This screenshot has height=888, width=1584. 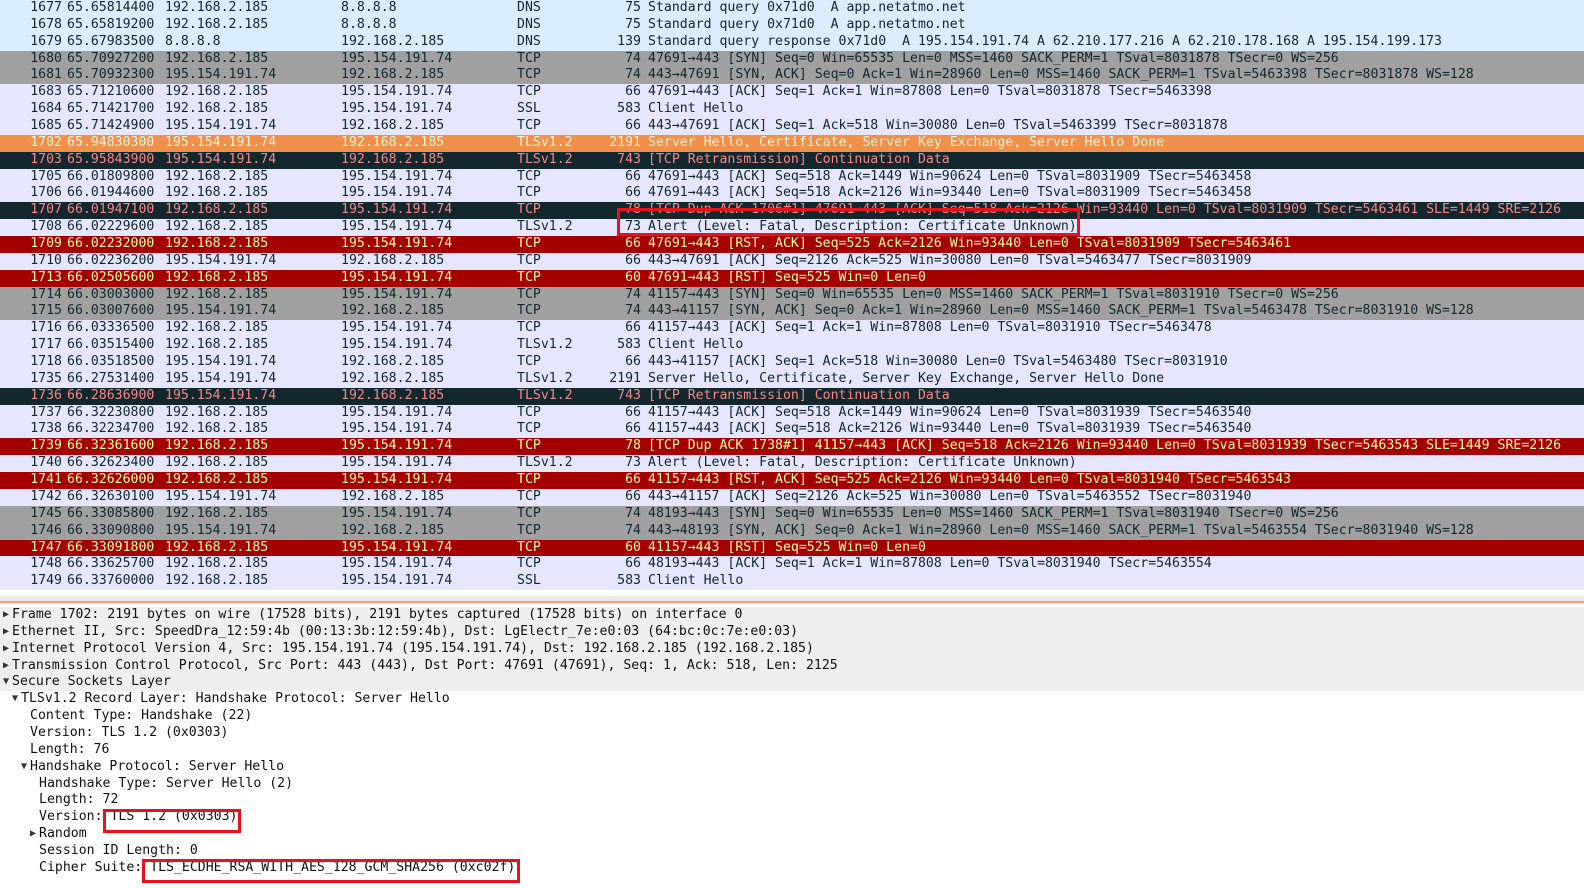 I want to click on detail-tree-item: ▼ Handshake Protocol: Server Hello, so click(x=792, y=767).